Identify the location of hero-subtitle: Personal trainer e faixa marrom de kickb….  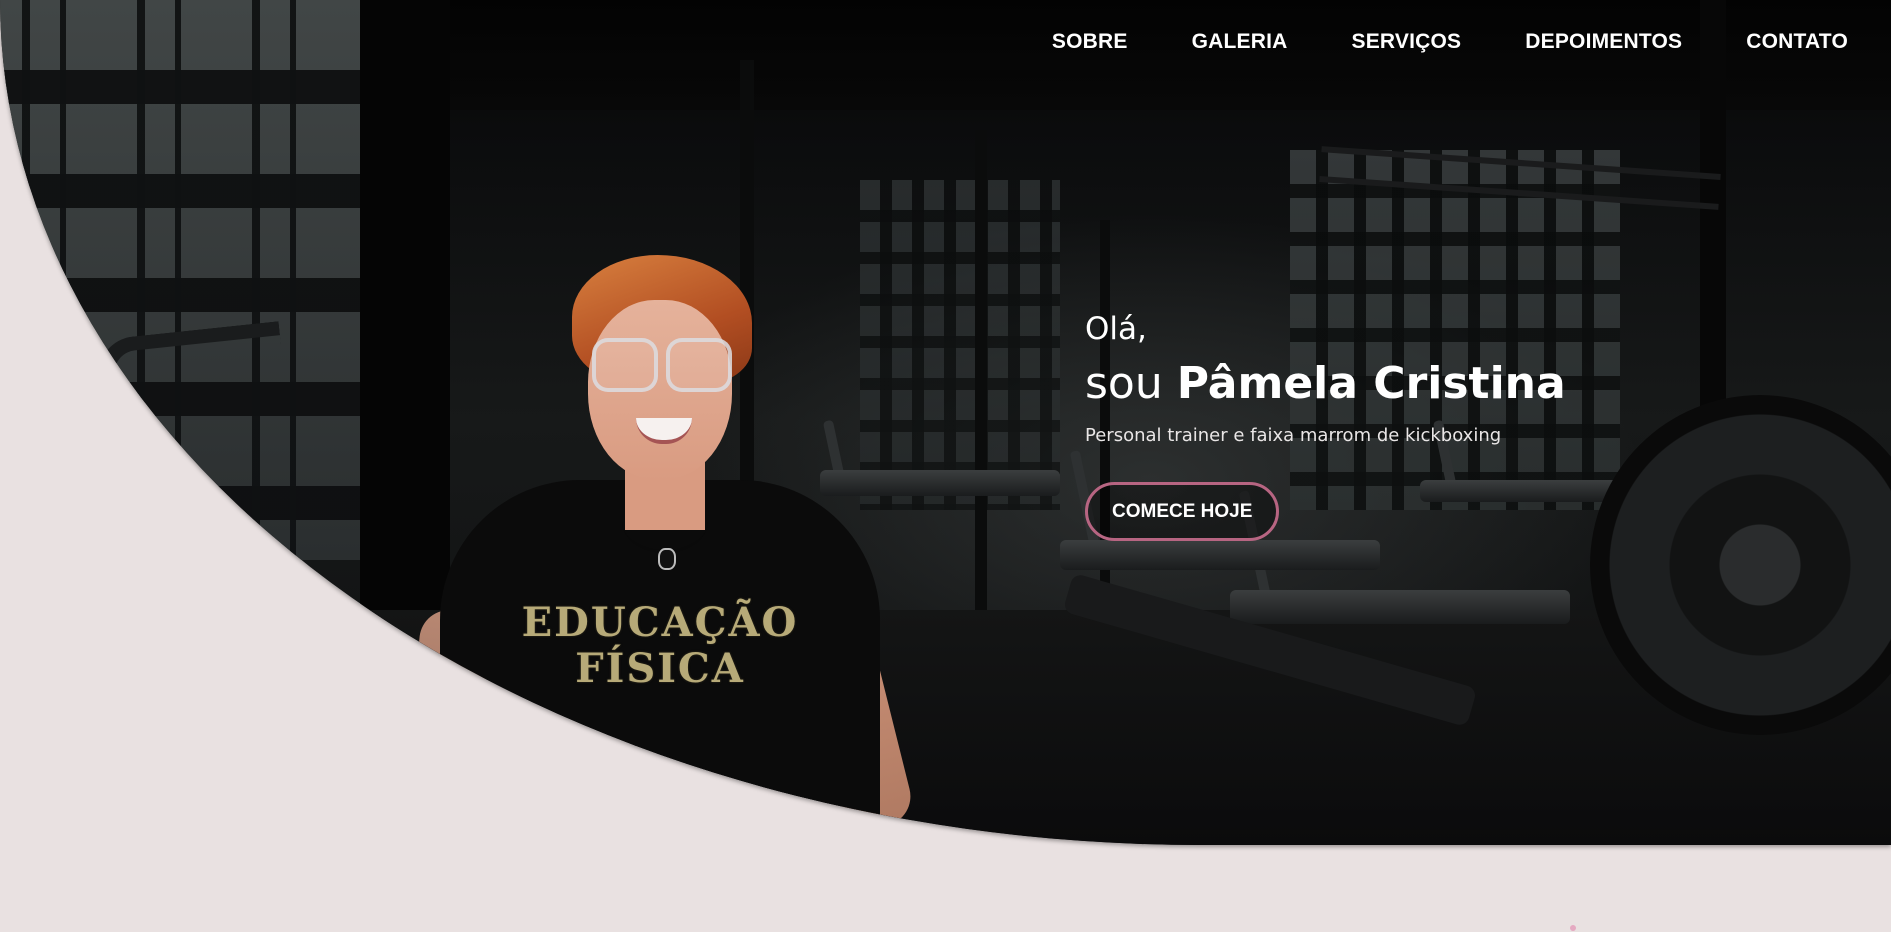
(1293, 435).